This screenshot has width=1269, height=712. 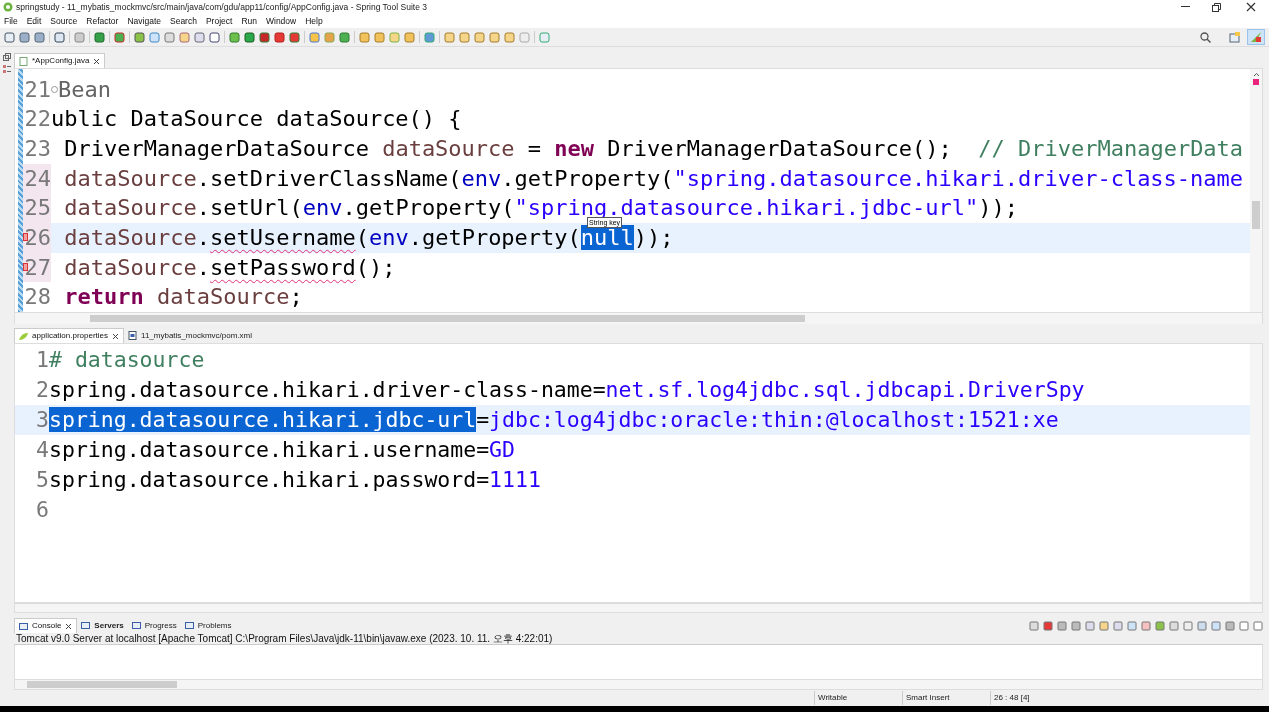 What do you see at coordinates (368, 237) in the screenshot?
I see `code-line: dataSource.setUsername(env.getProperty(null));` at bounding box center [368, 237].